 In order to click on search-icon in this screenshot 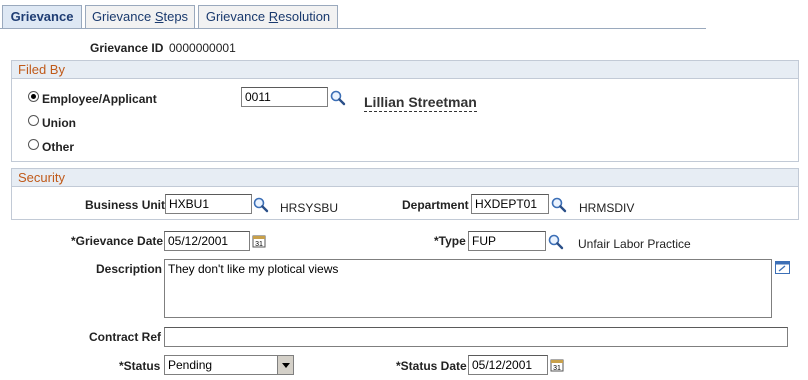, I will do `click(338, 98)`.